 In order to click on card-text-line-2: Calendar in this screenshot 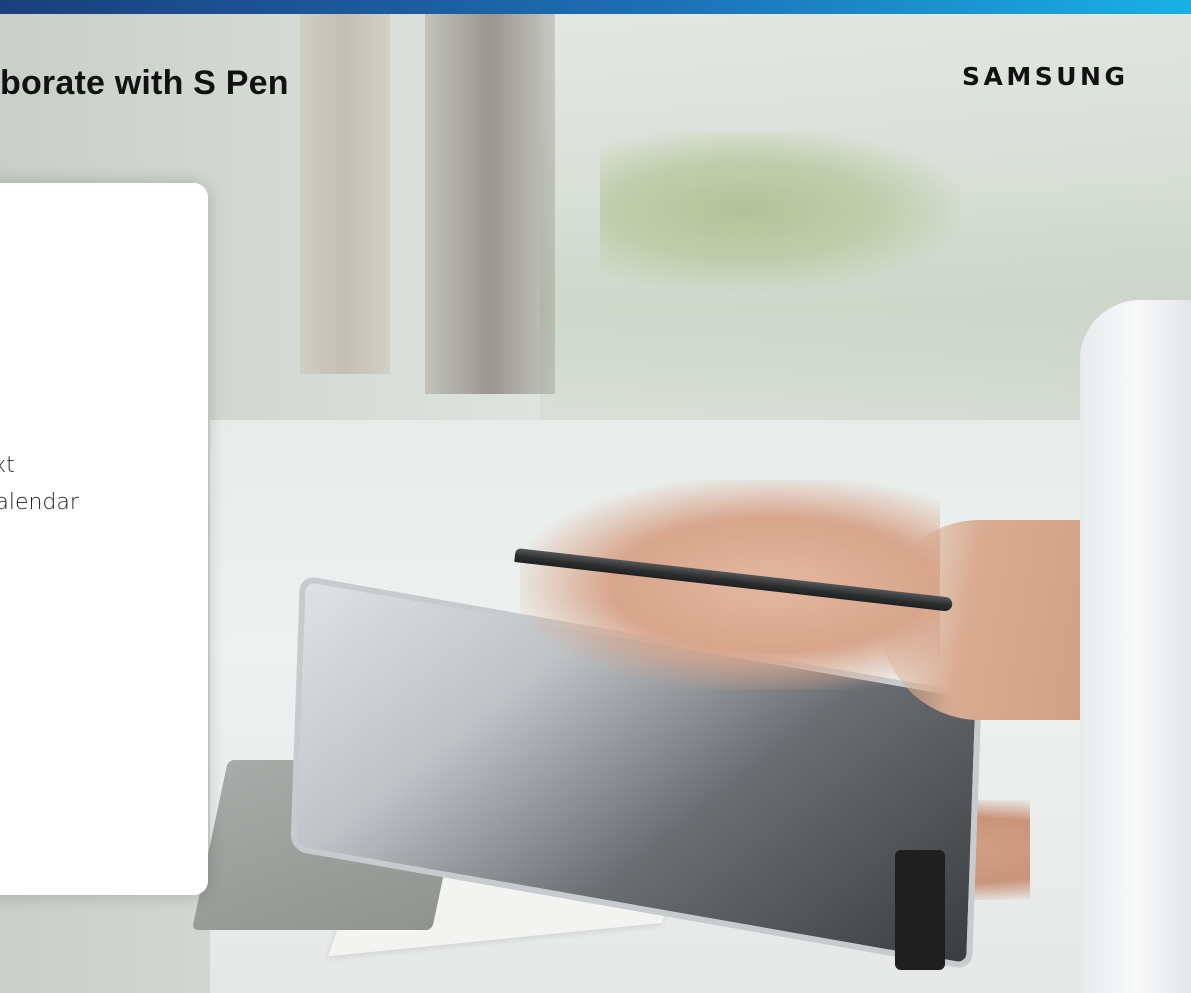, I will do `click(39, 502)`.